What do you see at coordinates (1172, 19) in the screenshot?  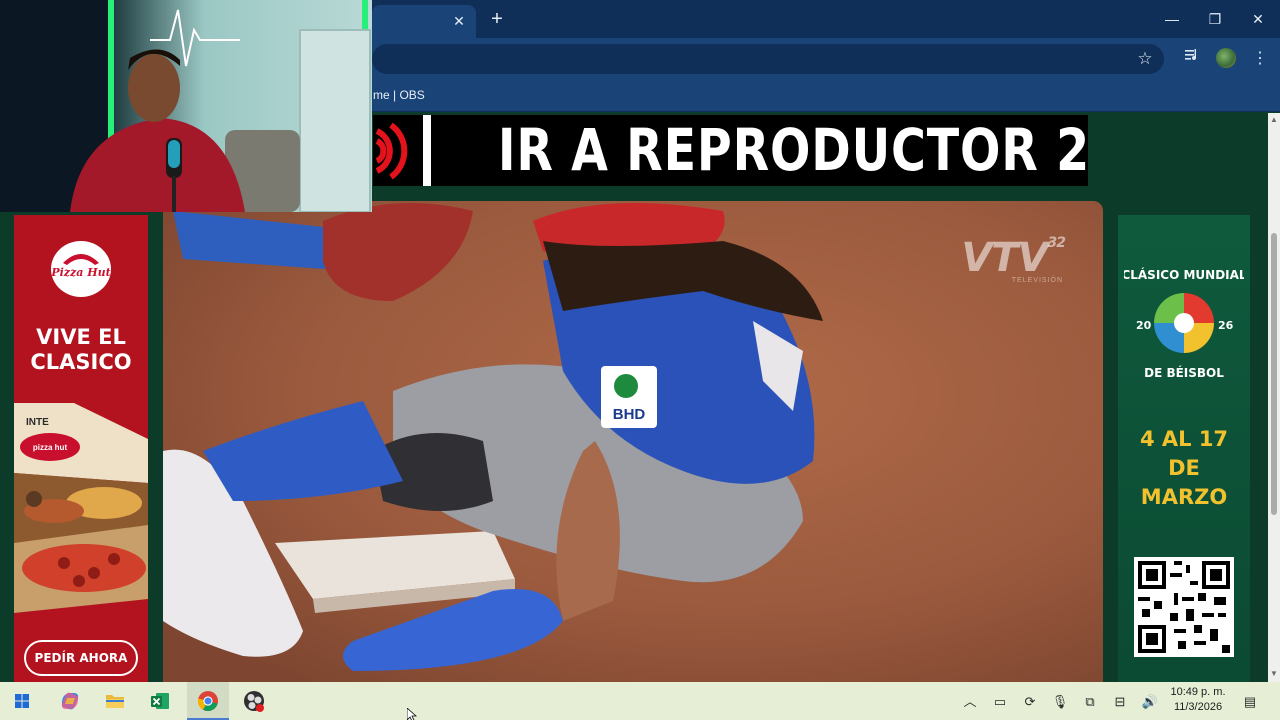 I see `minimize-icon: —` at bounding box center [1172, 19].